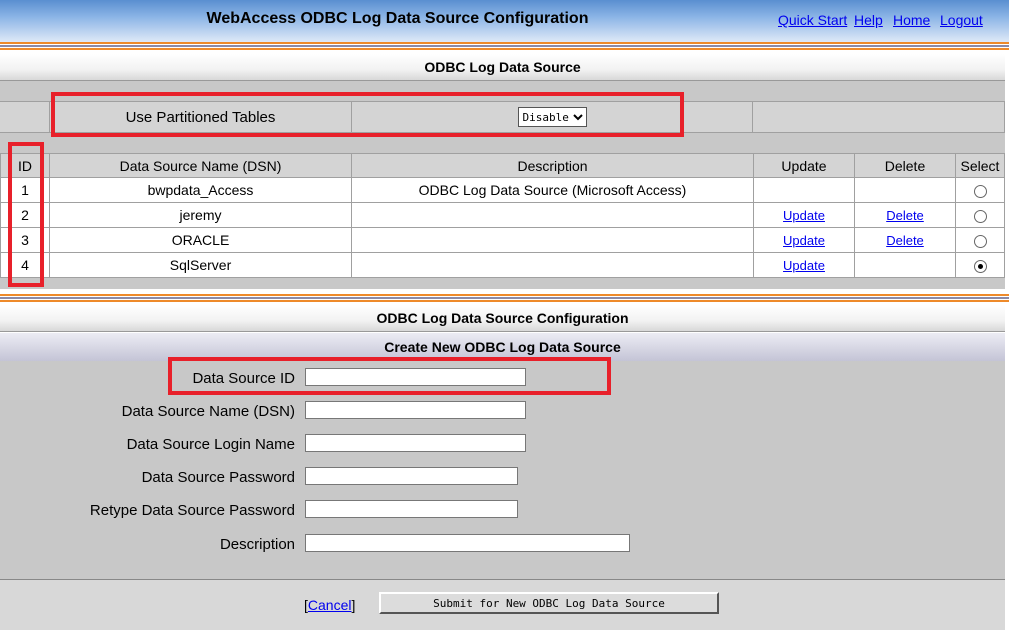 This screenshot has height=630, width=1009. What do you see at coordinates (192, 510) in the screenshot?
I see `retype-password-label: Retype Data Source Password` at bounding box center [192, 510].